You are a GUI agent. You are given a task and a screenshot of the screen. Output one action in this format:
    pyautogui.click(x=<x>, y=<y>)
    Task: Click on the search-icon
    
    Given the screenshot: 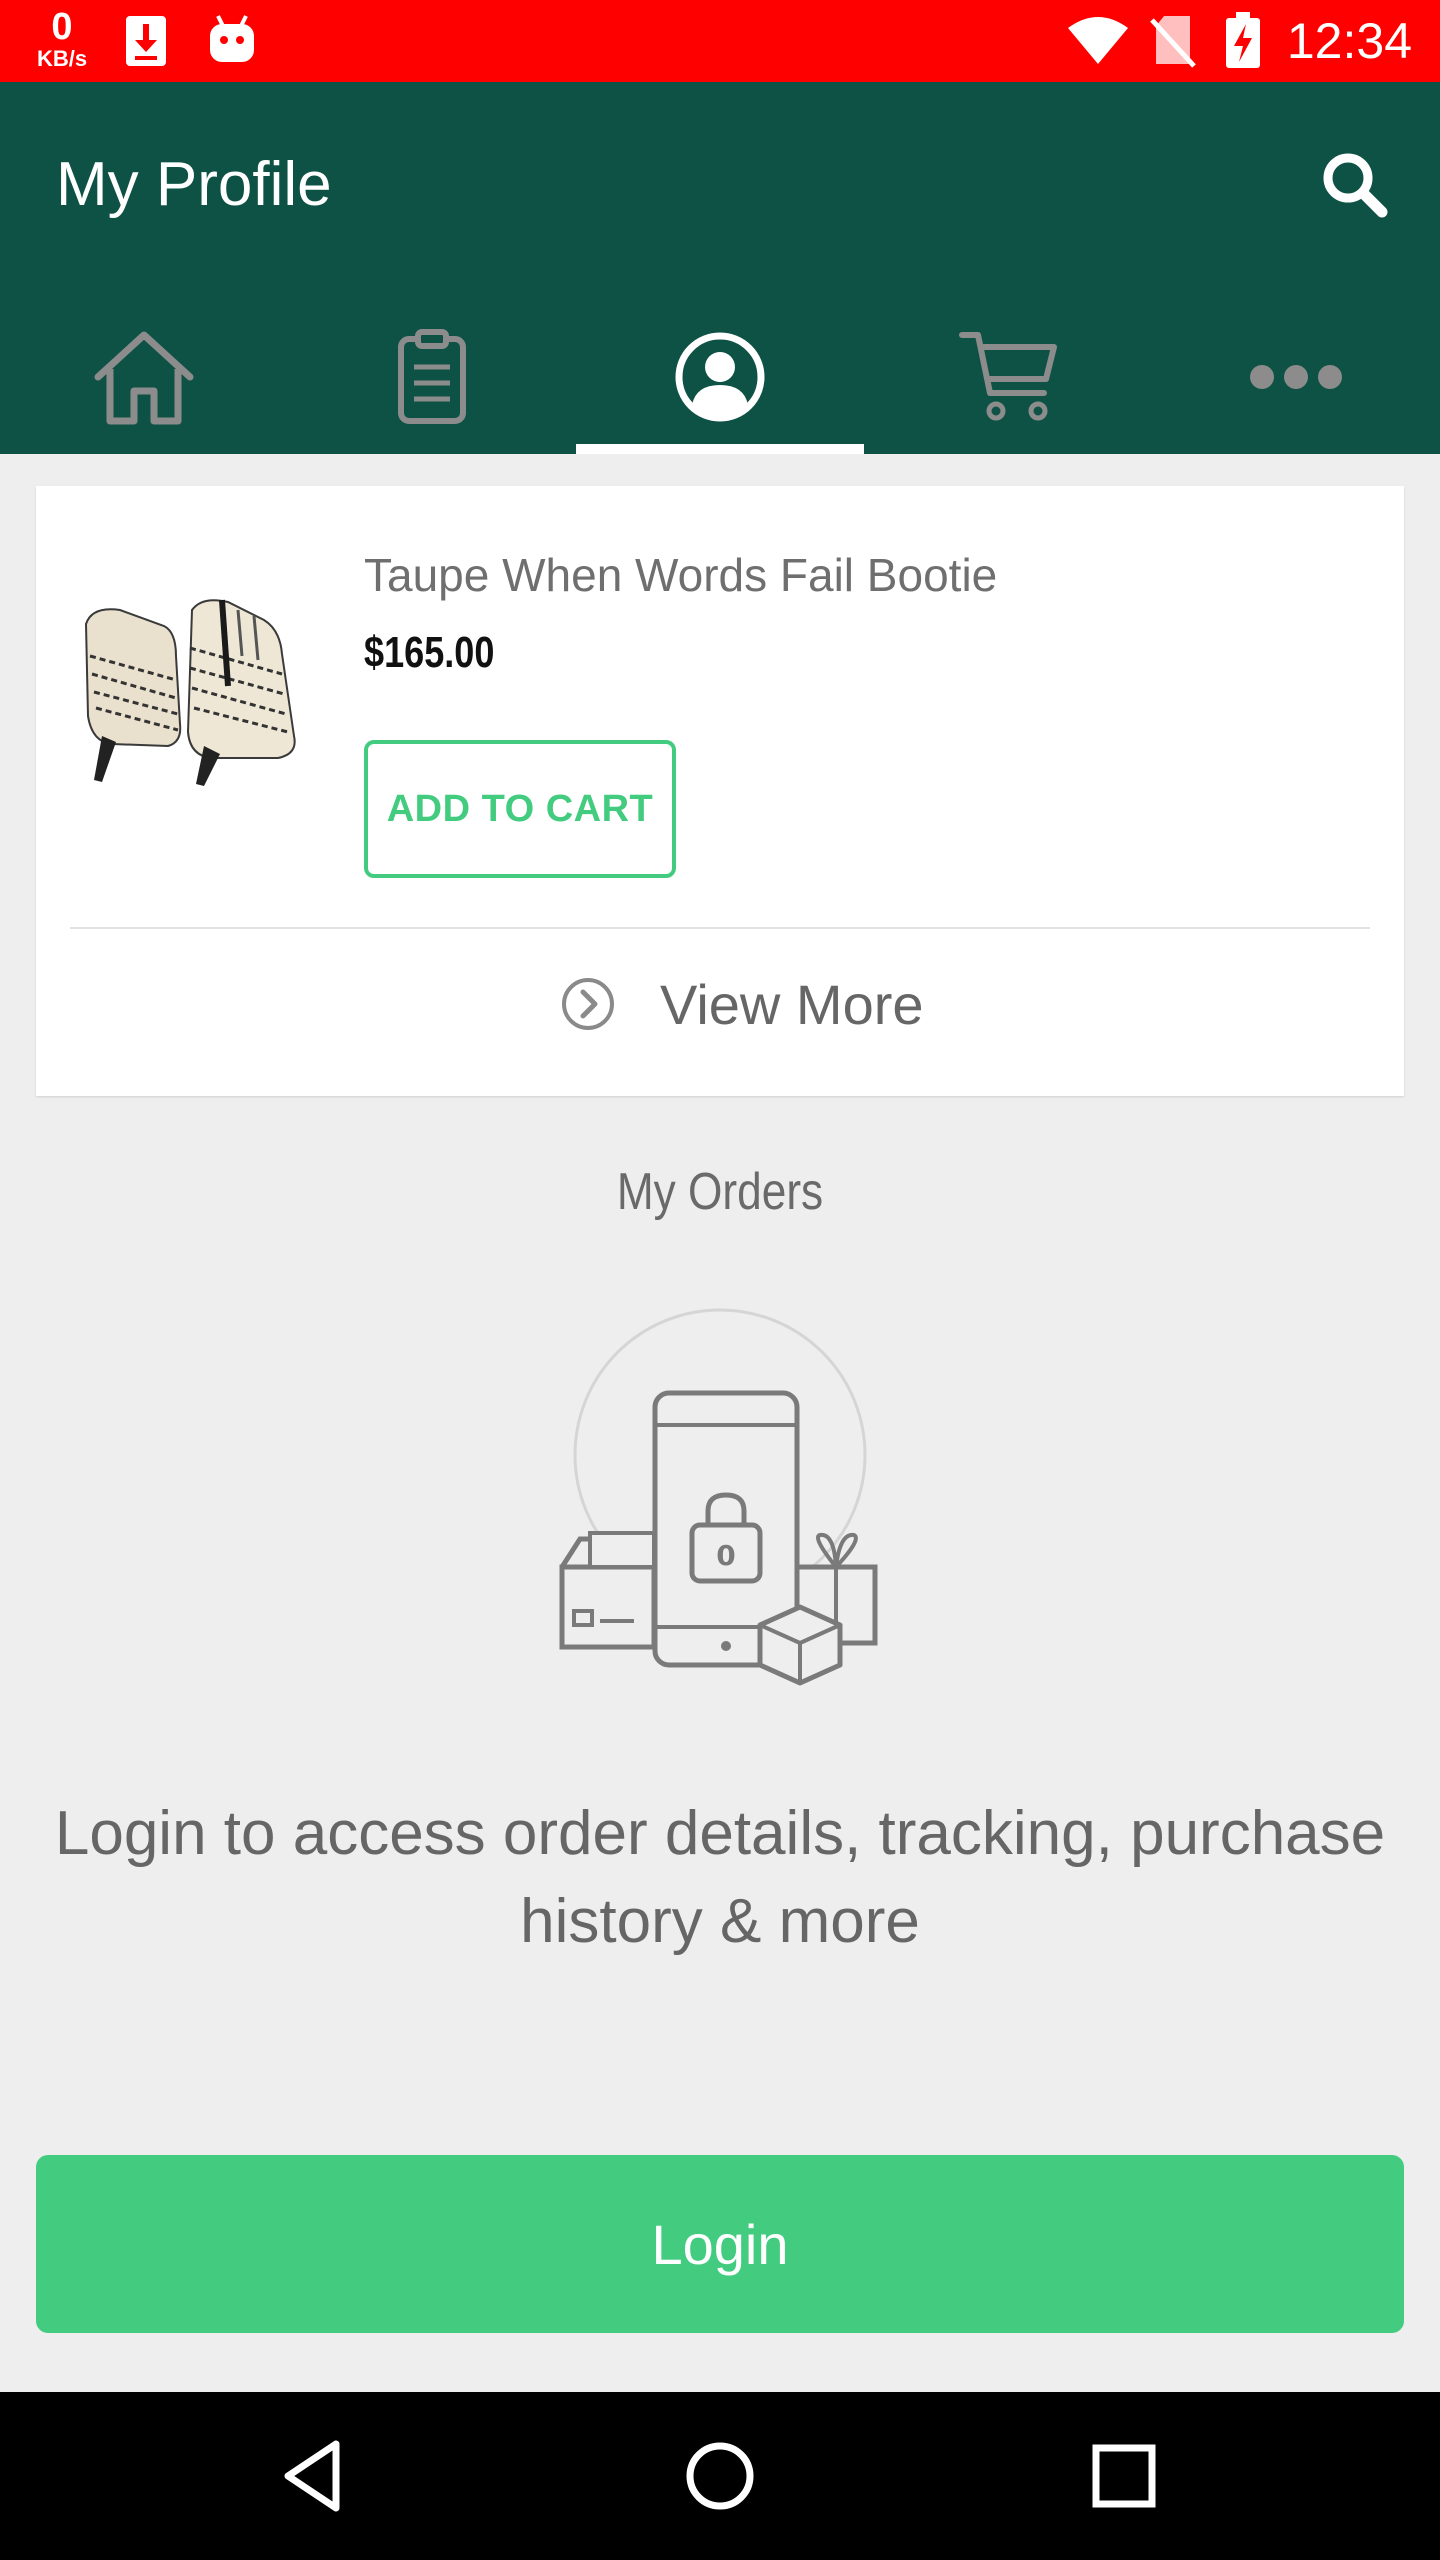 What is the action you would take?
    pyautogui.click(x=1354, y=184)
    